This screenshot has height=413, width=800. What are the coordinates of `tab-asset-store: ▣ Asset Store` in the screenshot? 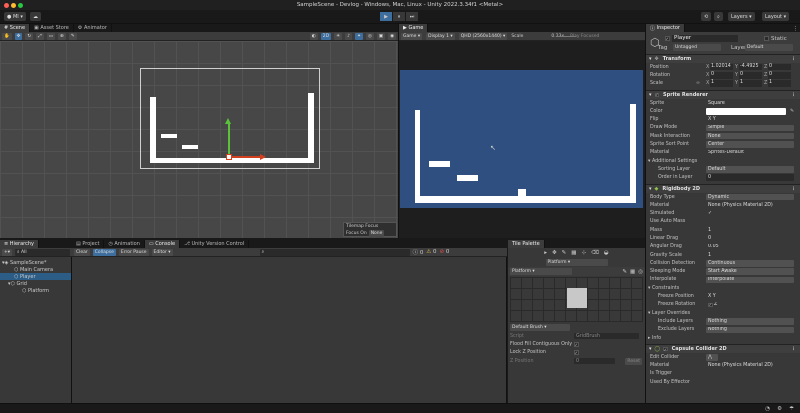 It's located at (52, 28).